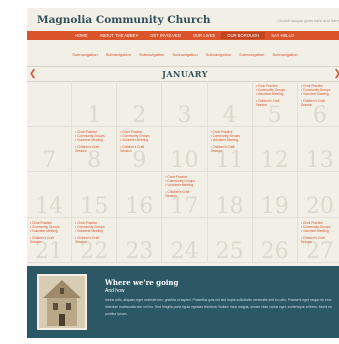 The width and height of the screenshot is (339, 344). I want to click on day-number: 21, so click(49, 251).